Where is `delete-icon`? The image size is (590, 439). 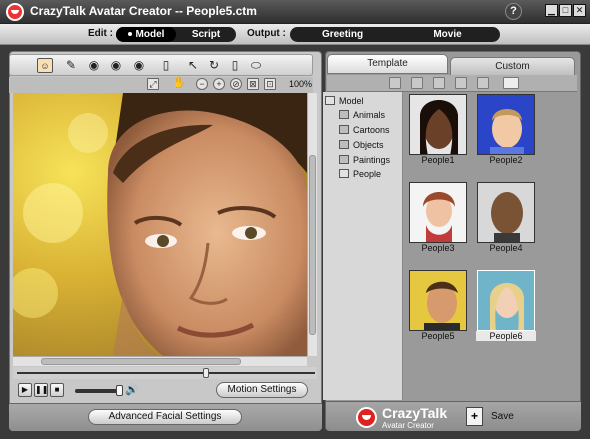
delete-icon is located at coordinates (483, 83).